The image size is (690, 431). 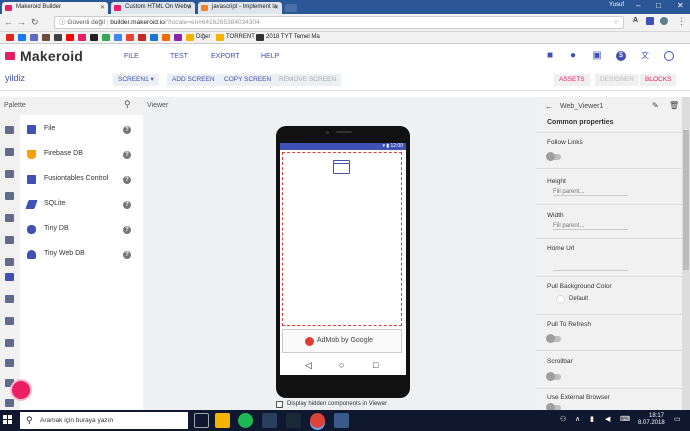 What do you see at coordinates (686, 200) in the screenshot?
I see `scrollbar-thumb` at bounding box center [686, 200].